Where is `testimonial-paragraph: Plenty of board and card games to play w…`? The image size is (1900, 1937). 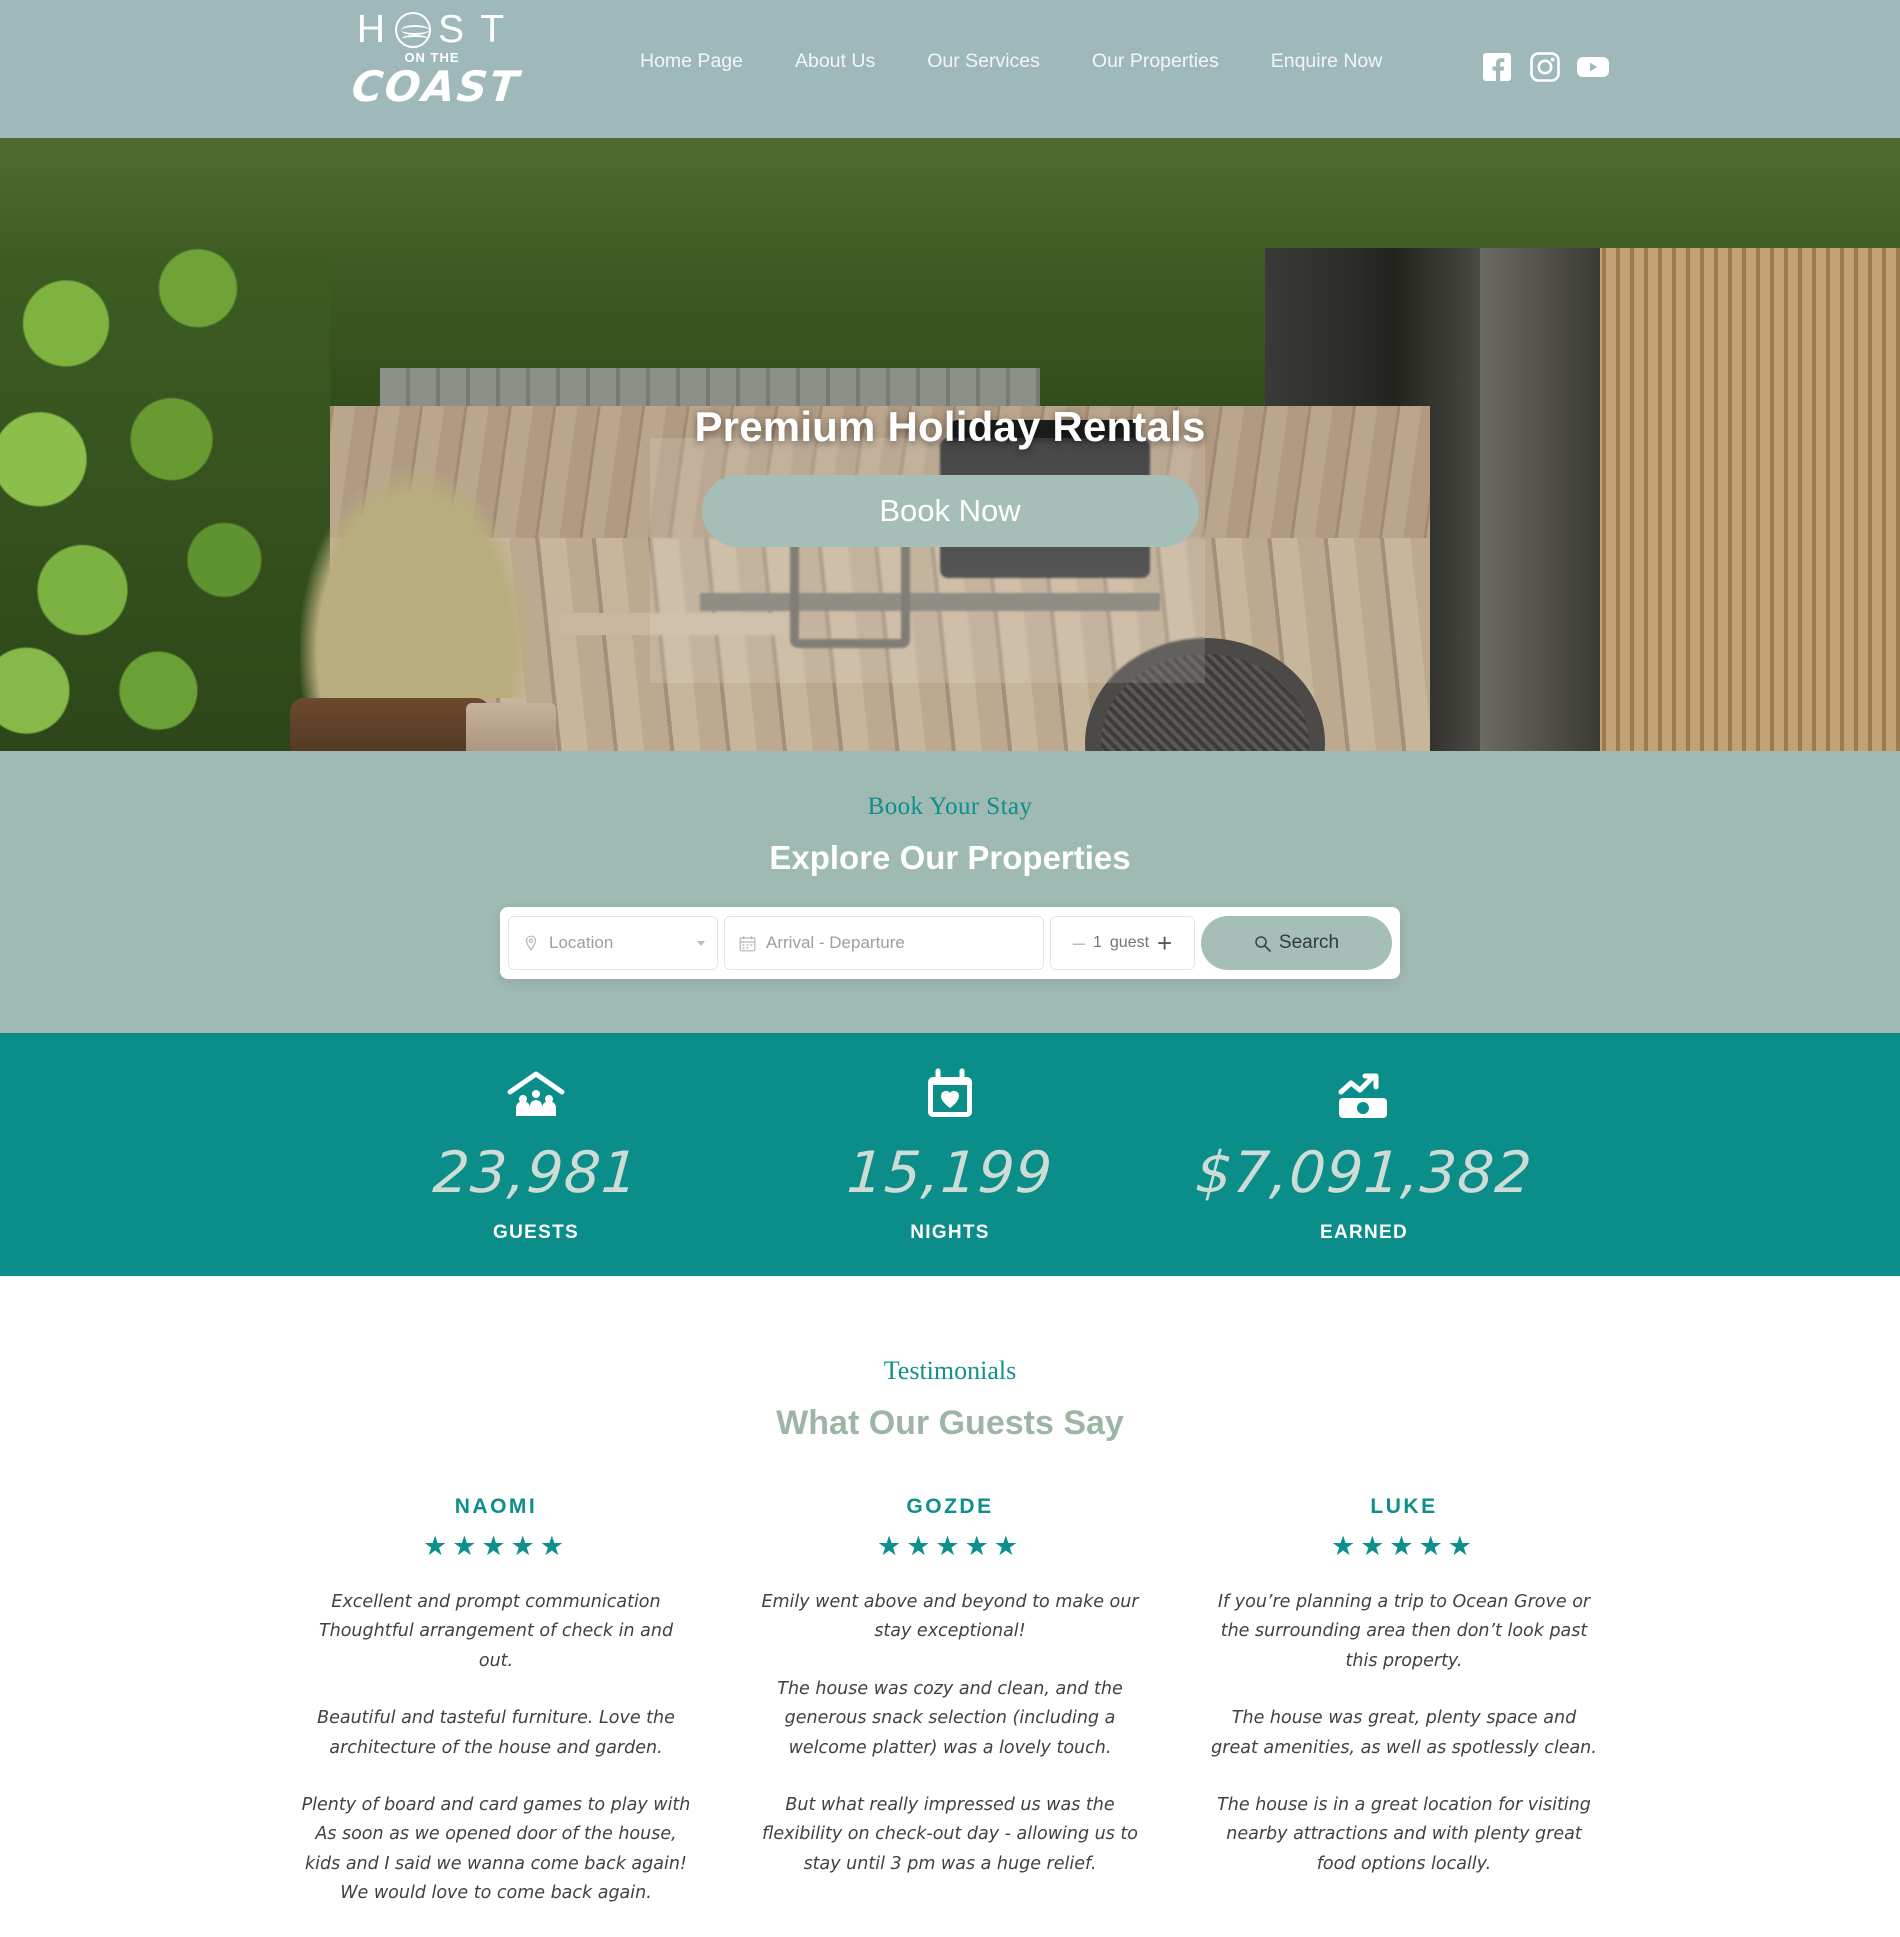
testimonial-paragraph: Plenty of board and card games to play w… is located at coordinates (496, 1849).